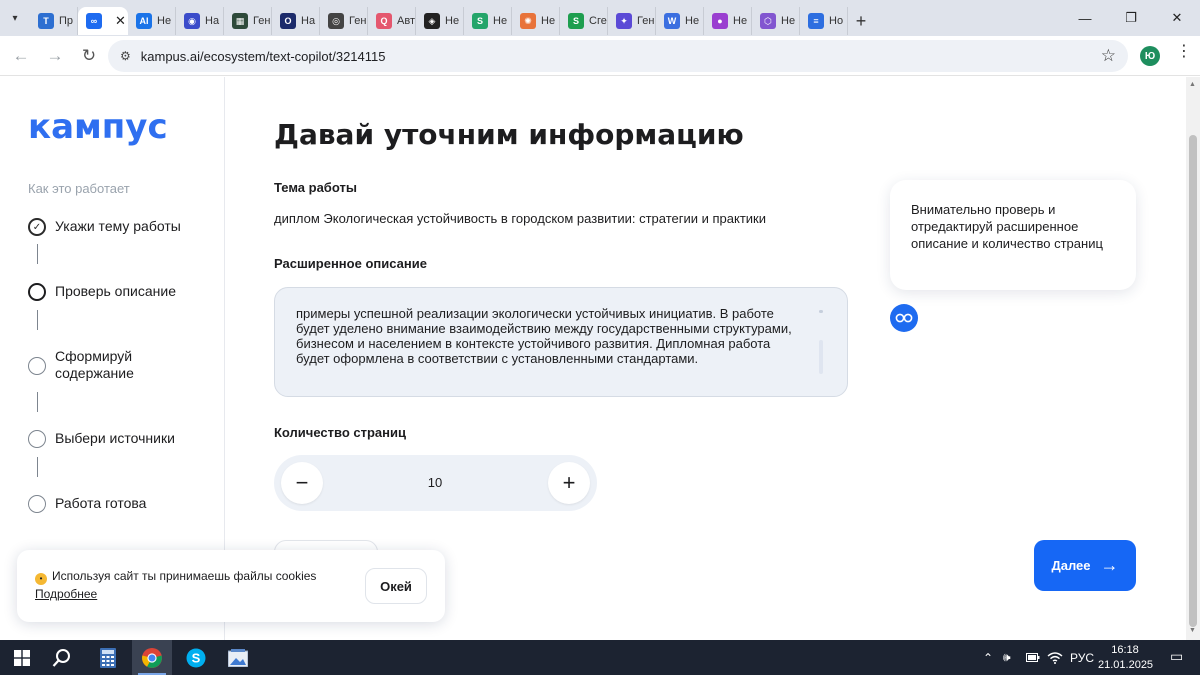 Image resolution: width=1200 pixels, height=675 pixels. Describe the element at coordinates (296, 21) in the screenshot. I see `browser-tab: O На` at that location.